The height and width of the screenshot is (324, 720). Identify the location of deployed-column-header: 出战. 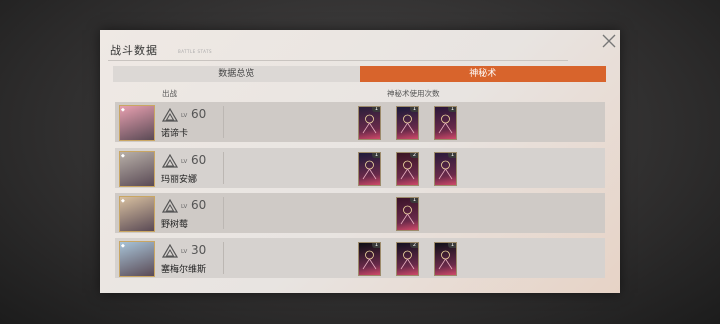
(169, 93).